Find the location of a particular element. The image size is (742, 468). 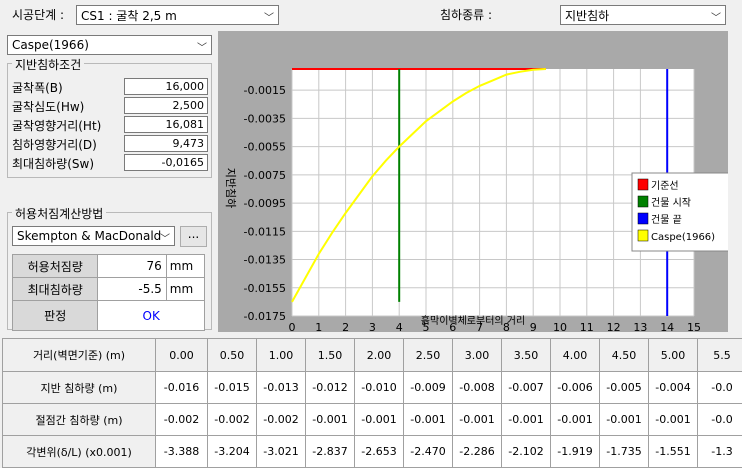

row-header: 절점간 침하량 (m) is located at coordinates (79, 420).